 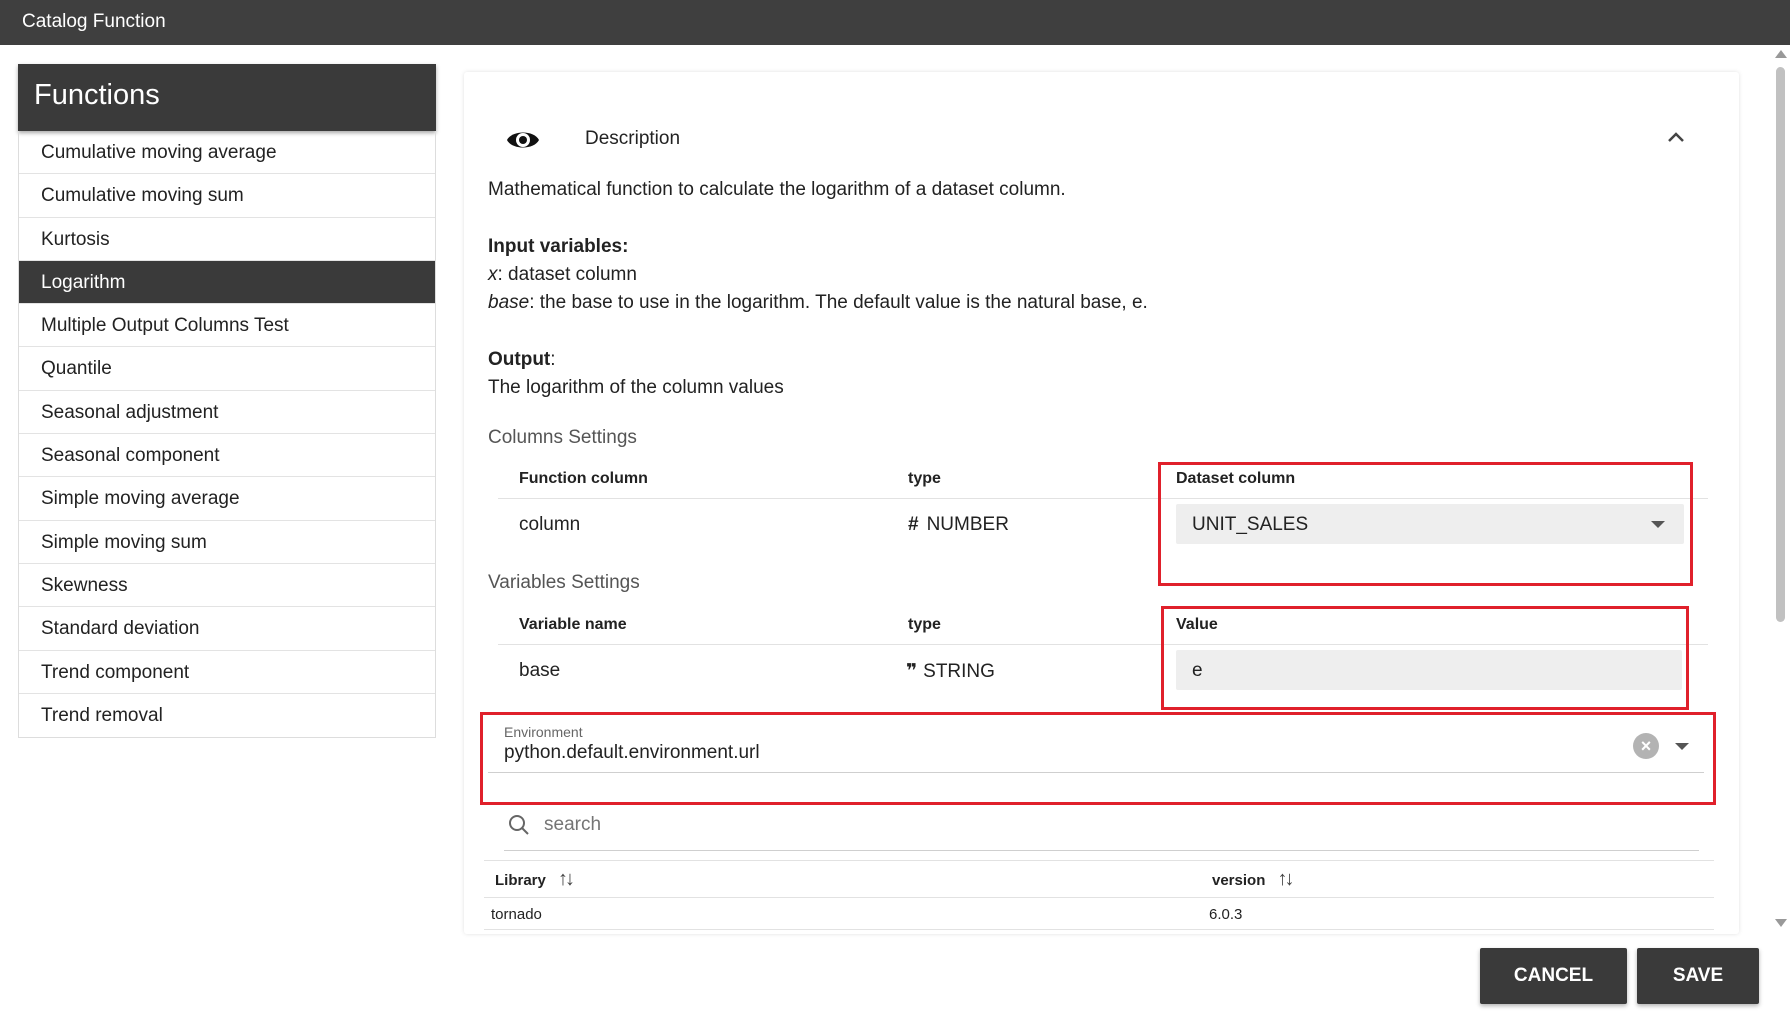 I want to click on window-titlebar: Catalog Function, so click(x=895, y=22).